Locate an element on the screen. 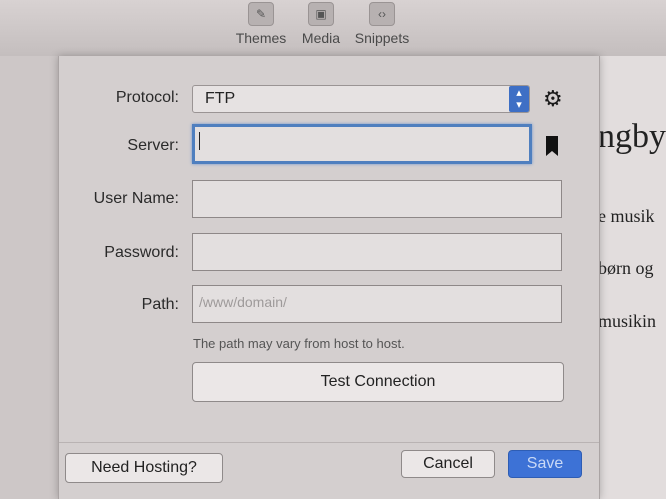  media-icon: ▣ is located at coordinates (321, 14).